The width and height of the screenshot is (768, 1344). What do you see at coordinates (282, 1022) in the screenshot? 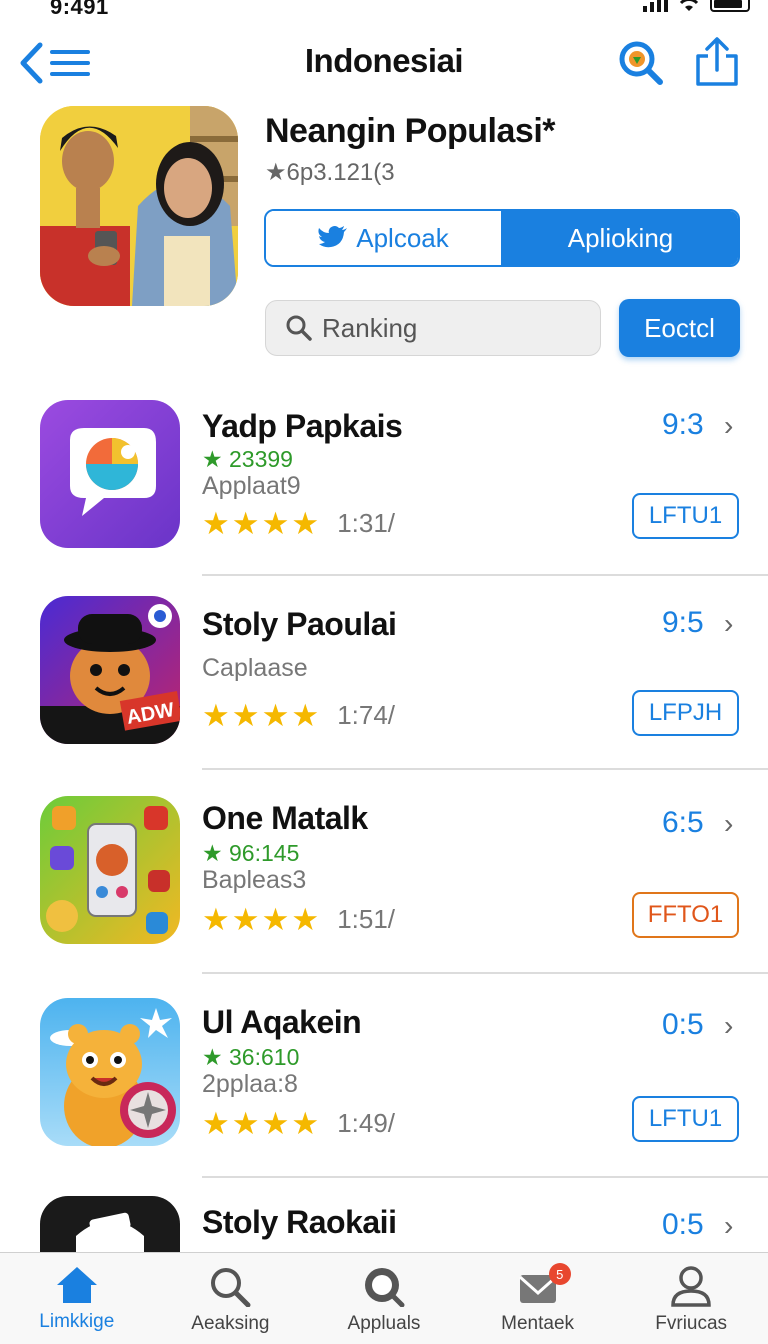
I see `app-name: Ul Aqakein` at bounding box center [282, 1022].